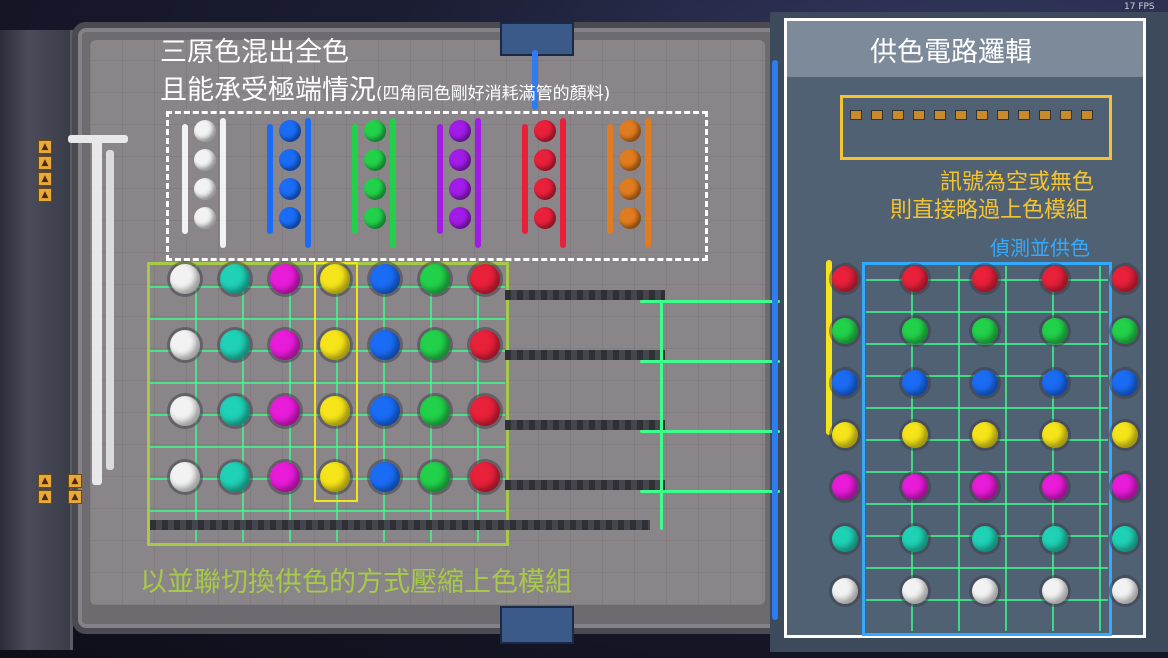  Describe the element at coordinates (976, 127) in the screenshot. I see `skip-logic-outline` at that location.